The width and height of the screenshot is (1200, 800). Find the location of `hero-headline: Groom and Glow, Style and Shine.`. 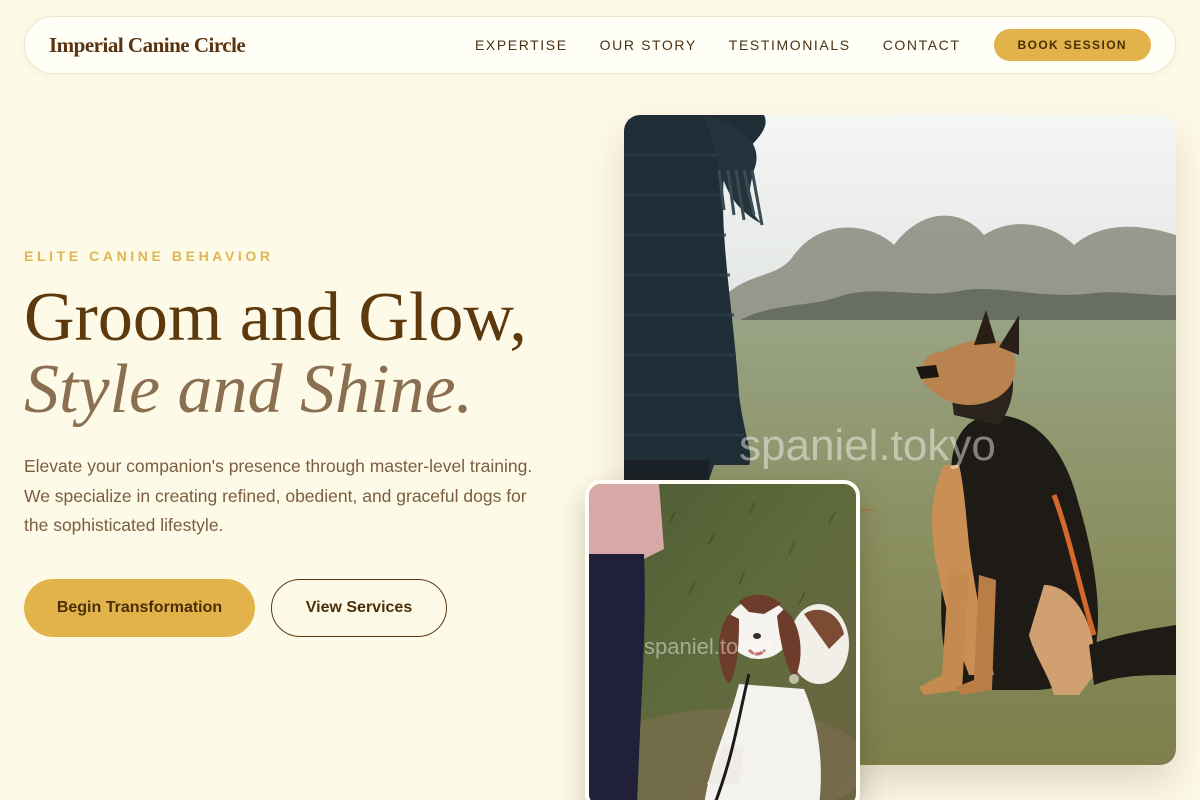

hero-headline: Groom and Glow, Style and Shine. is located at coordinates (275, 354).